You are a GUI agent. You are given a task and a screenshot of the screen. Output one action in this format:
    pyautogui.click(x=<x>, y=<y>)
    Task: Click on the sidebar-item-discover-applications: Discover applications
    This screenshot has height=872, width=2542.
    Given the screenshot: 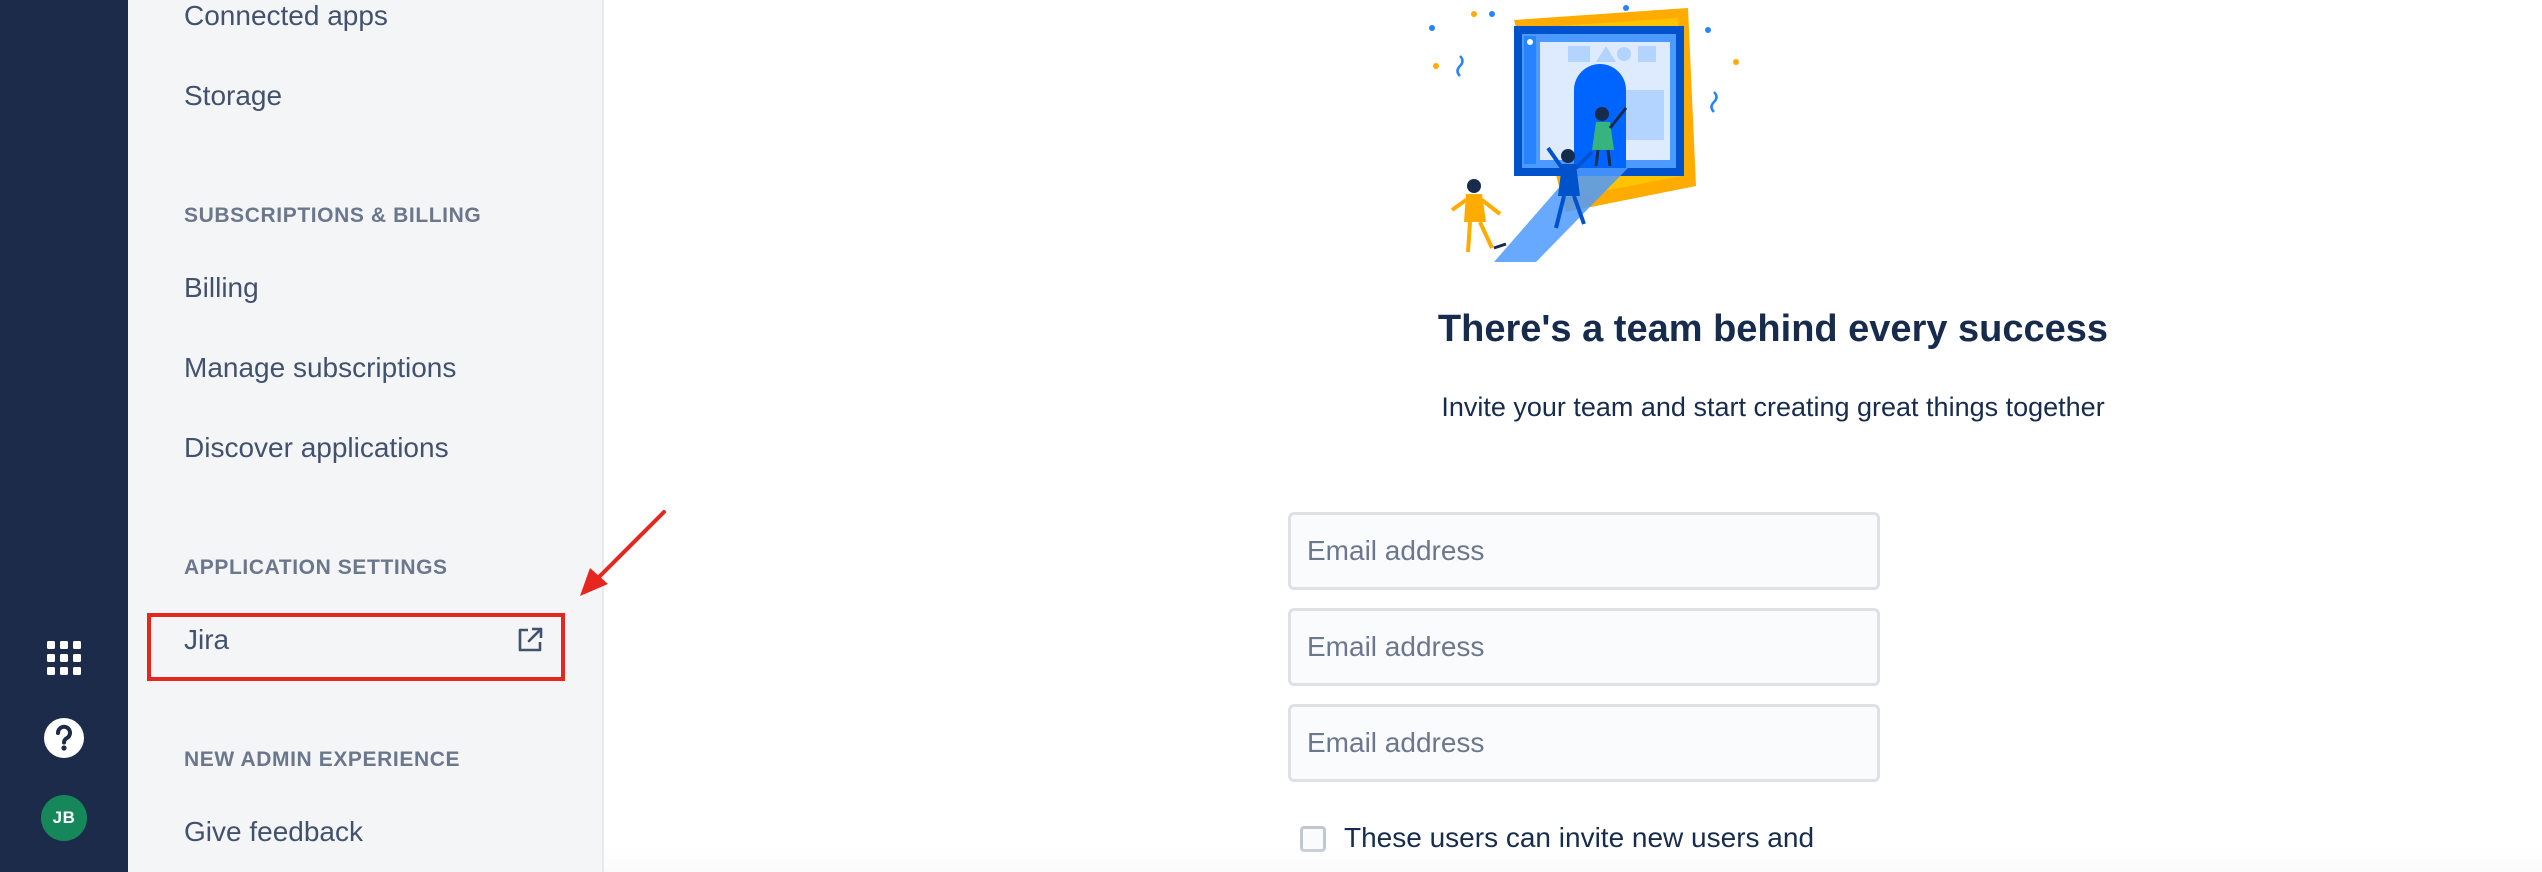 What is the action you would take?
    pyautogui.click(x=316, y=448)
    